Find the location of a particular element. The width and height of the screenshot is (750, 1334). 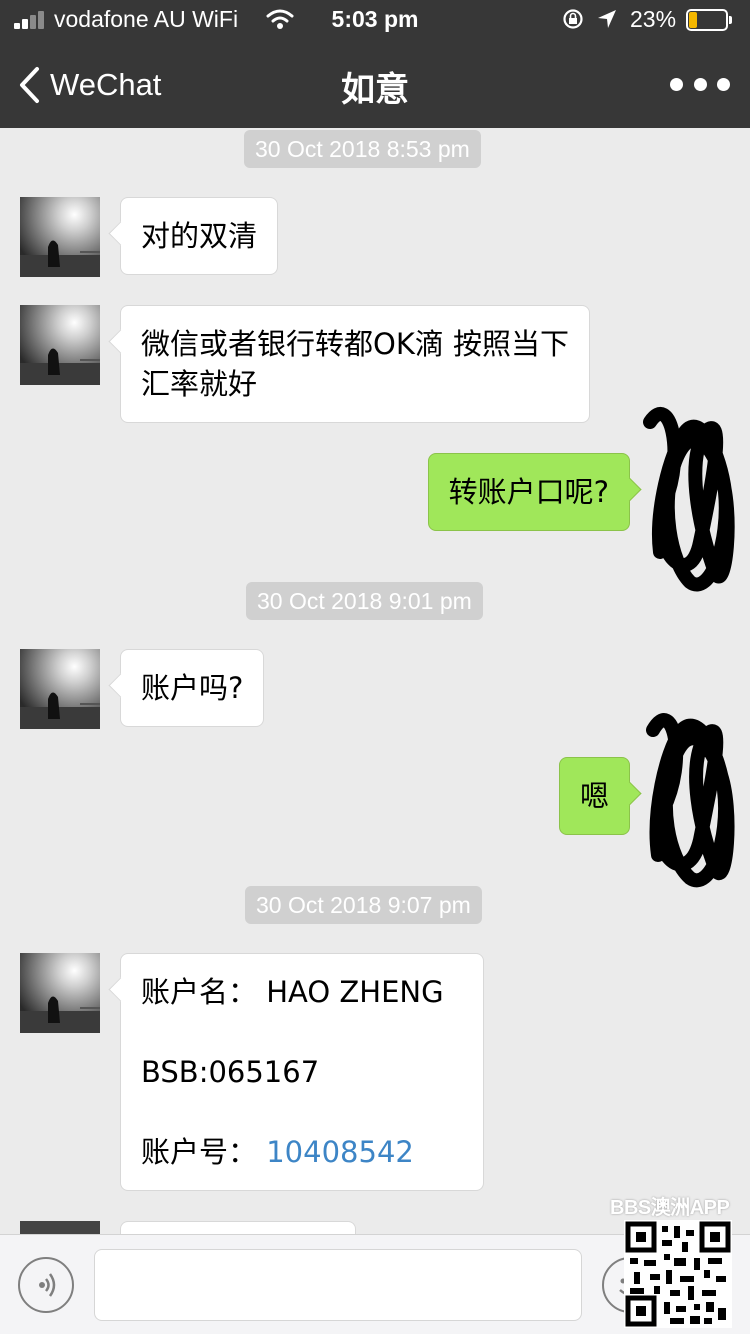

message-bubble-incoming: 对的双清 is located at coordinates (199, 236).